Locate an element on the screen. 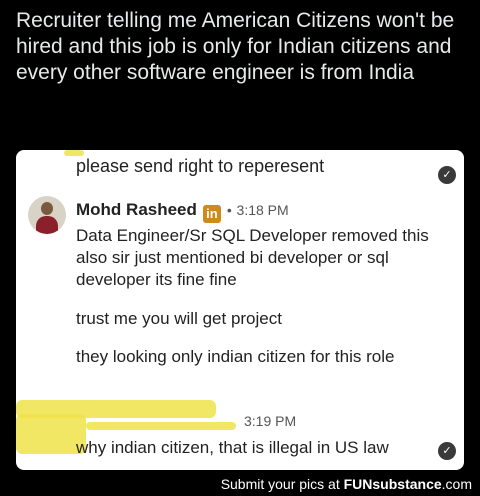  message-header: Mohd Rasheed in • 3:18 PM is located at coordinates (182, 211).